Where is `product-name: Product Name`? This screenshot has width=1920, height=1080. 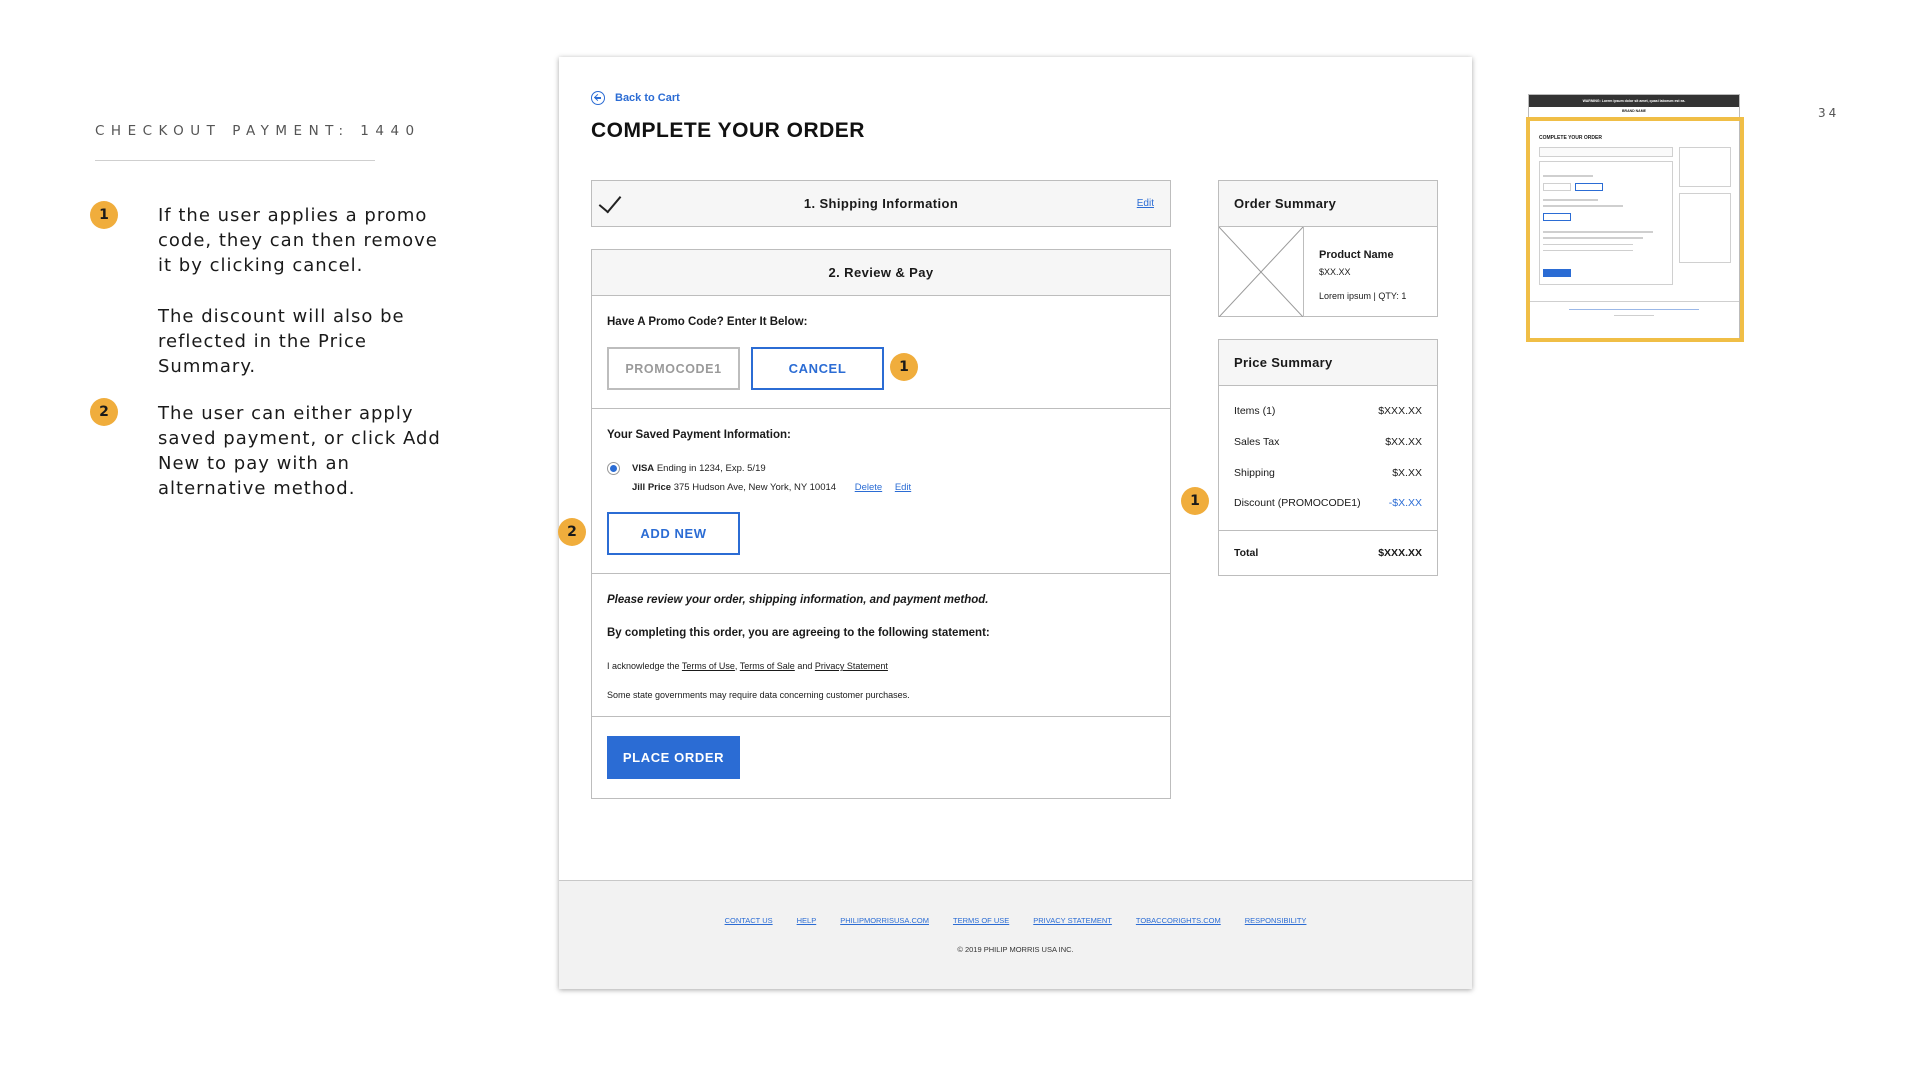
product-name: Product Name is located at coordinates (1356, 255).